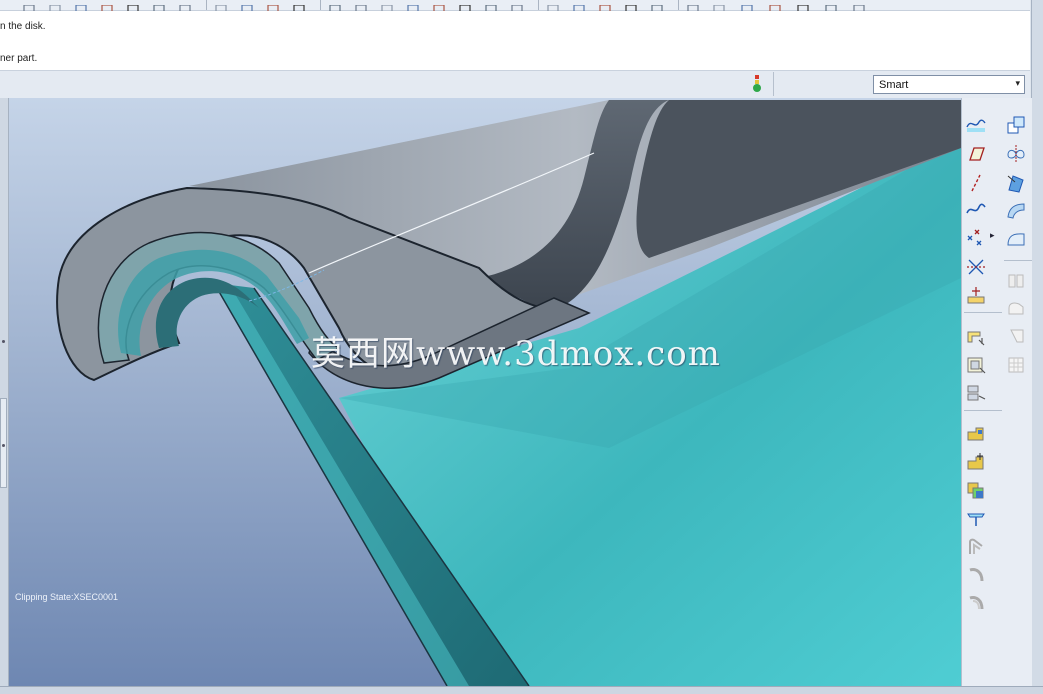  What do you see at coordinates (976, 365) in the screenshot?
I see `unbend-icon` at bounding box center [976, 365].